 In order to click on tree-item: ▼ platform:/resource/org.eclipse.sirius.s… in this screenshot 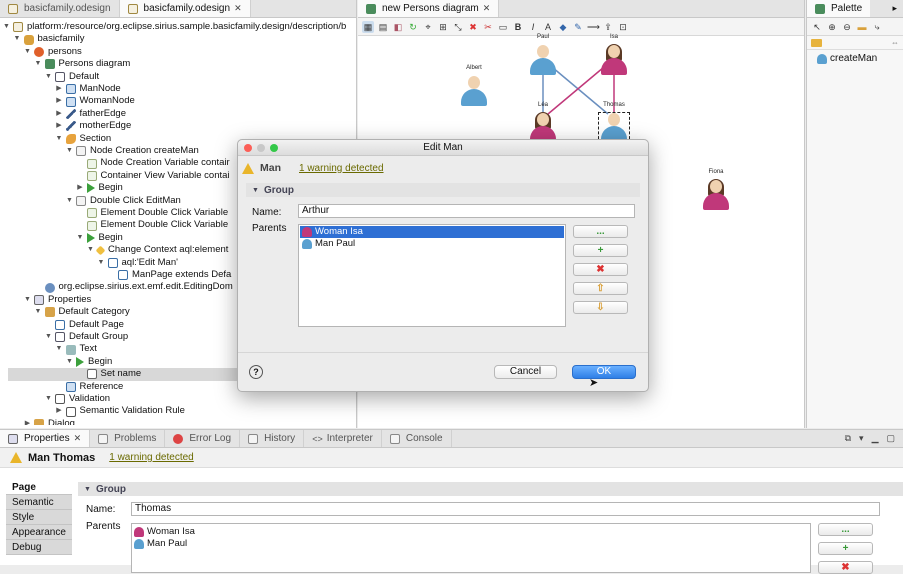, I will do `click(174, 27)`.